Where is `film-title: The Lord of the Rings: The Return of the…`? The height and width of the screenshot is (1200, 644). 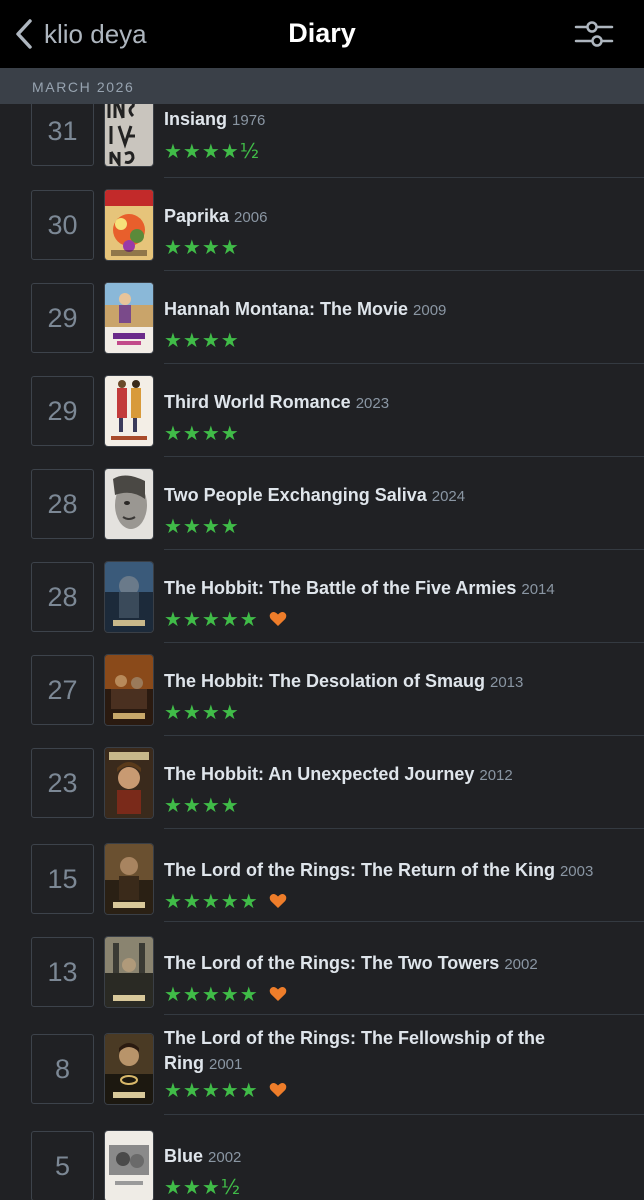 film-title: The Lord of the Rings: The Return of the… is located at coordinates (394, 871).